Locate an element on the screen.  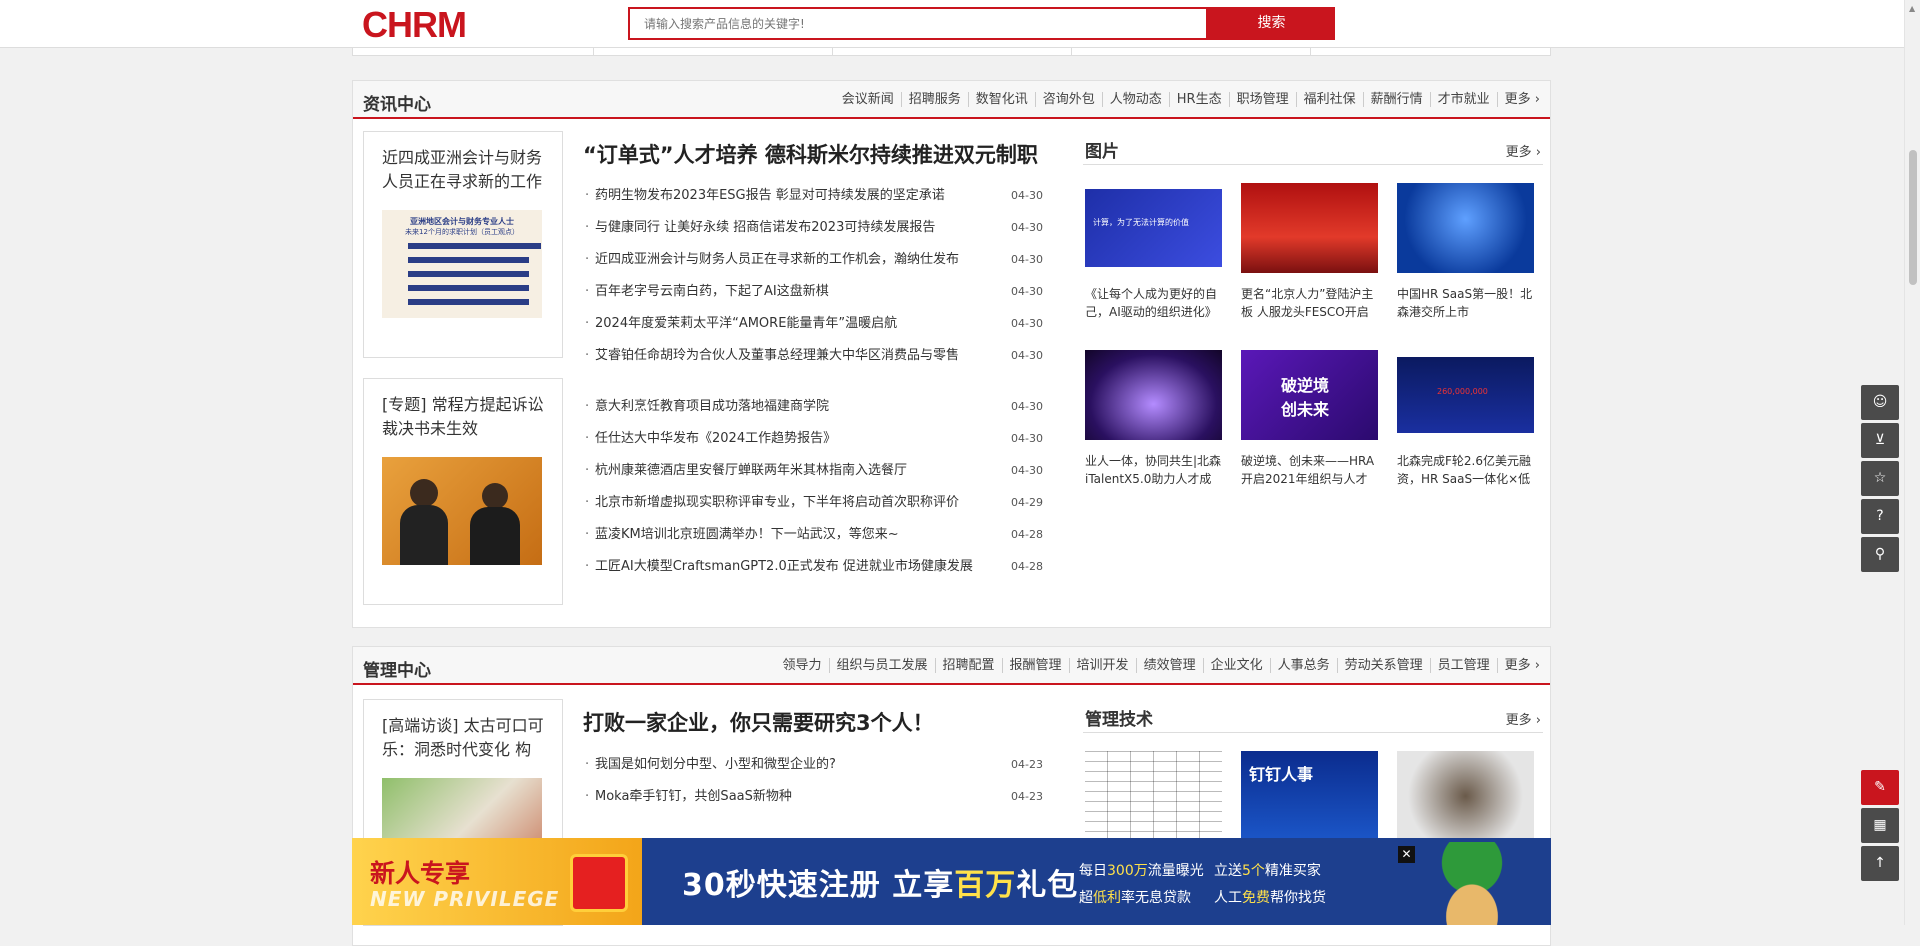
scroll-thumb is located at coordinates (1913, 217).